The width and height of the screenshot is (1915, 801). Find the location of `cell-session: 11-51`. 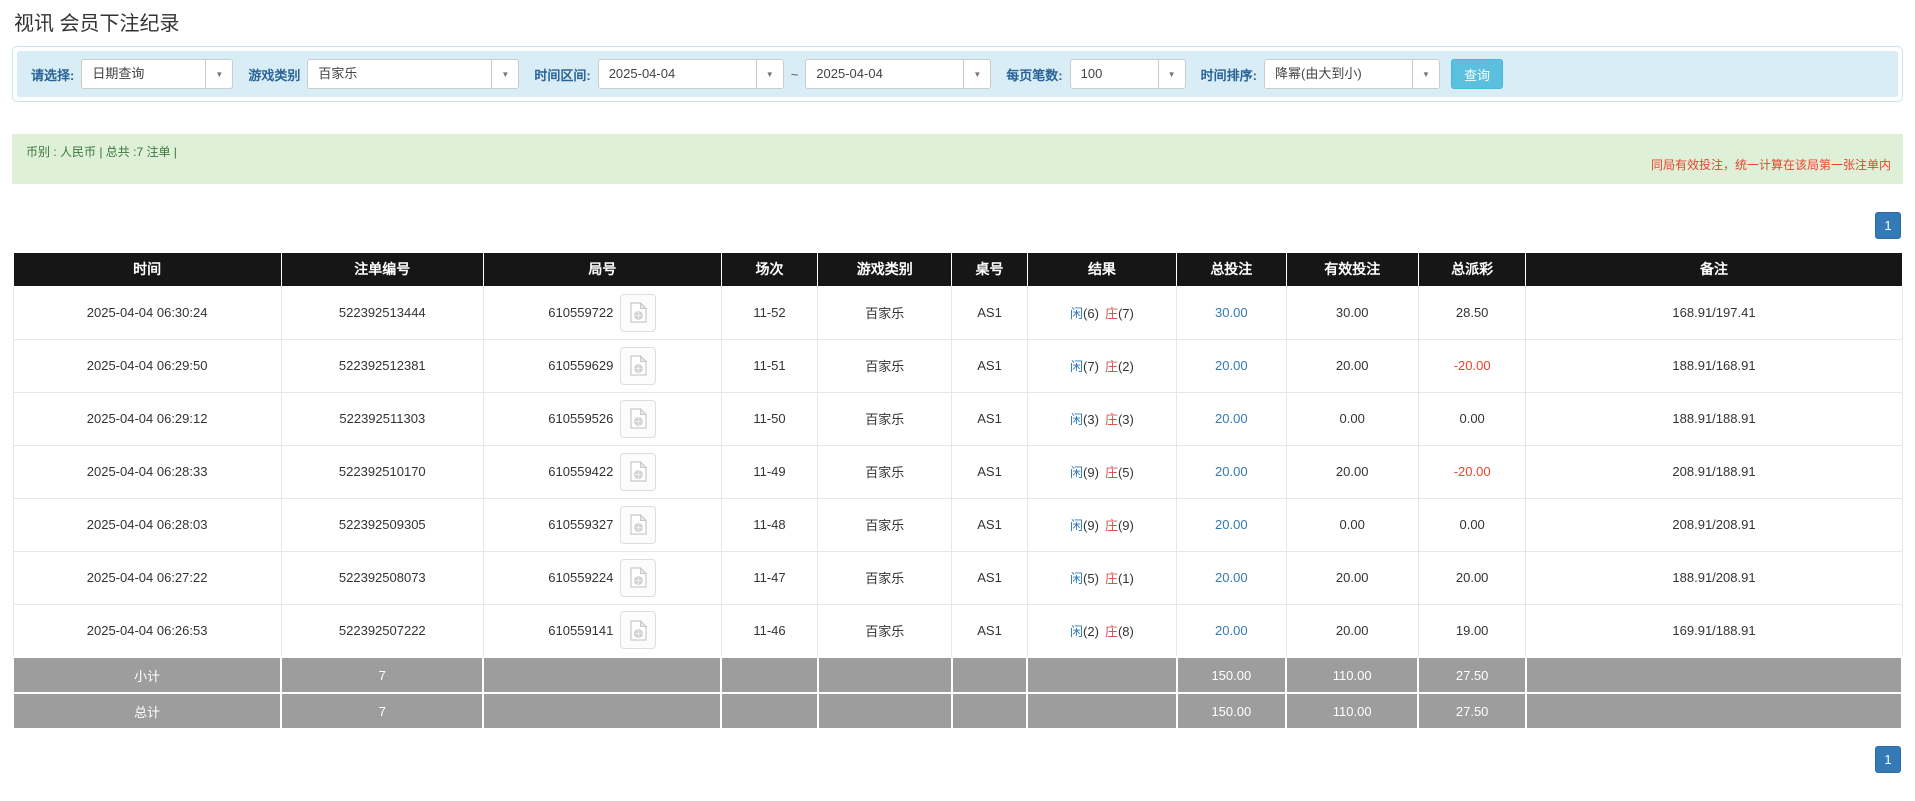

cell-session: 11-51 is located at coordinates (769, 365).